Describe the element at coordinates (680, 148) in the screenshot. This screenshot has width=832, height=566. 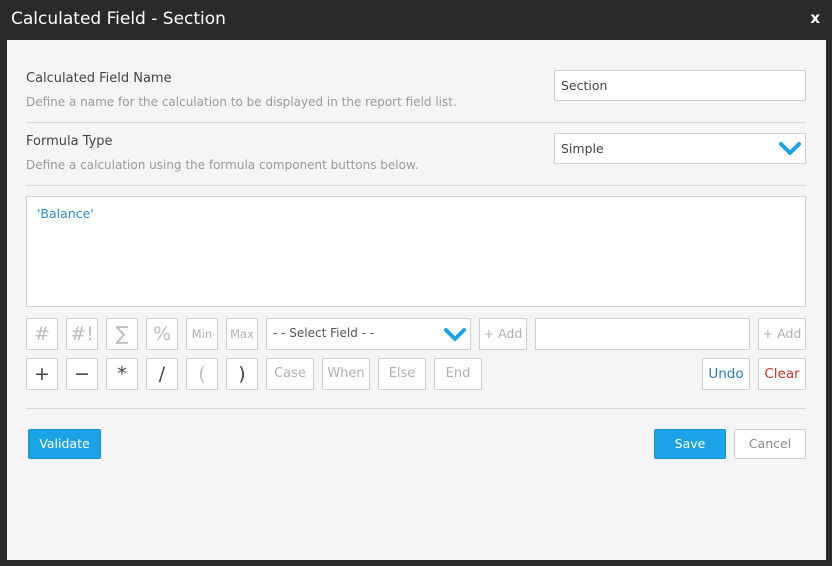
I see `formula-type-select: Simple` at that location.